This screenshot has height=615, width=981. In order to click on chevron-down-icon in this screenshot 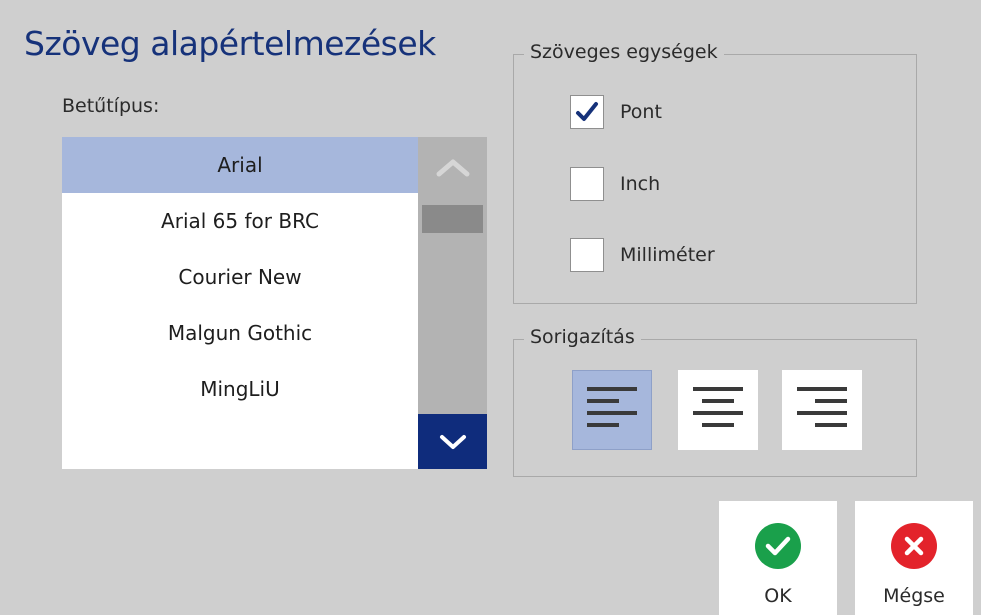, I will do `click(452, 441)`.